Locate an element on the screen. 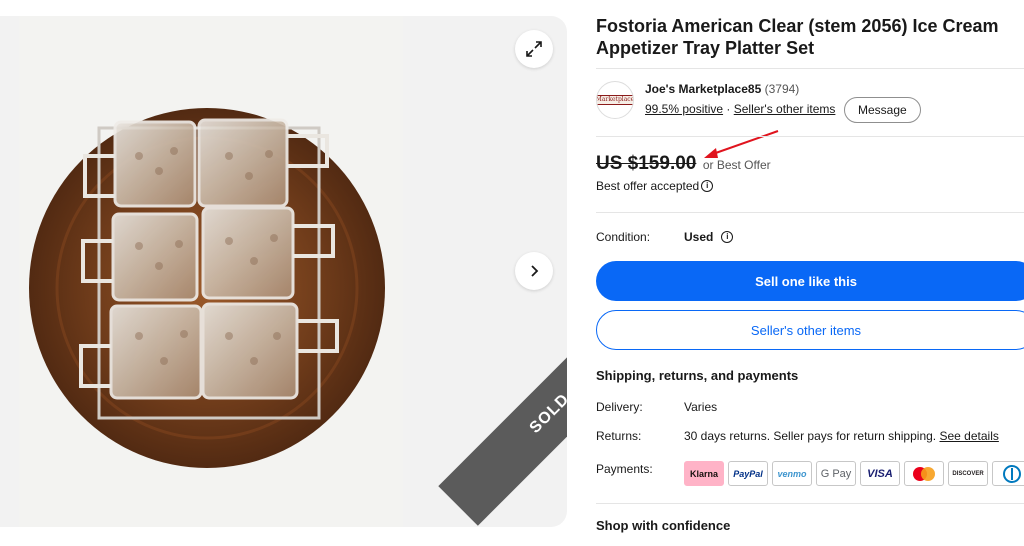 This screenshot has width=1024, height=546. expand-button is located at coordinates (534, 49).